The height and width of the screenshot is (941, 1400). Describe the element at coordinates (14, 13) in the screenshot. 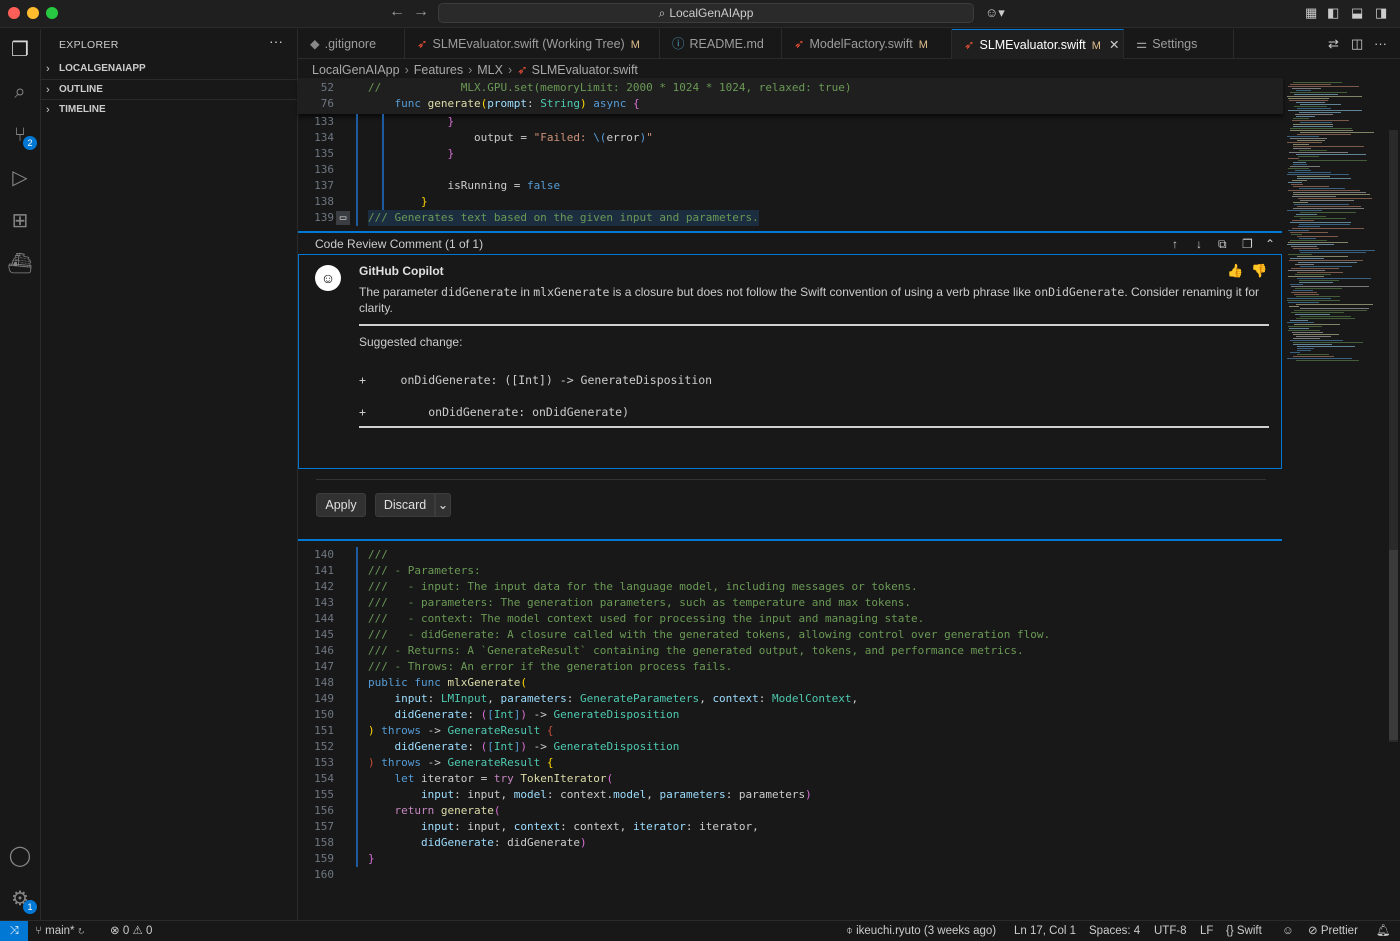

I see `close-window-button` at that location.